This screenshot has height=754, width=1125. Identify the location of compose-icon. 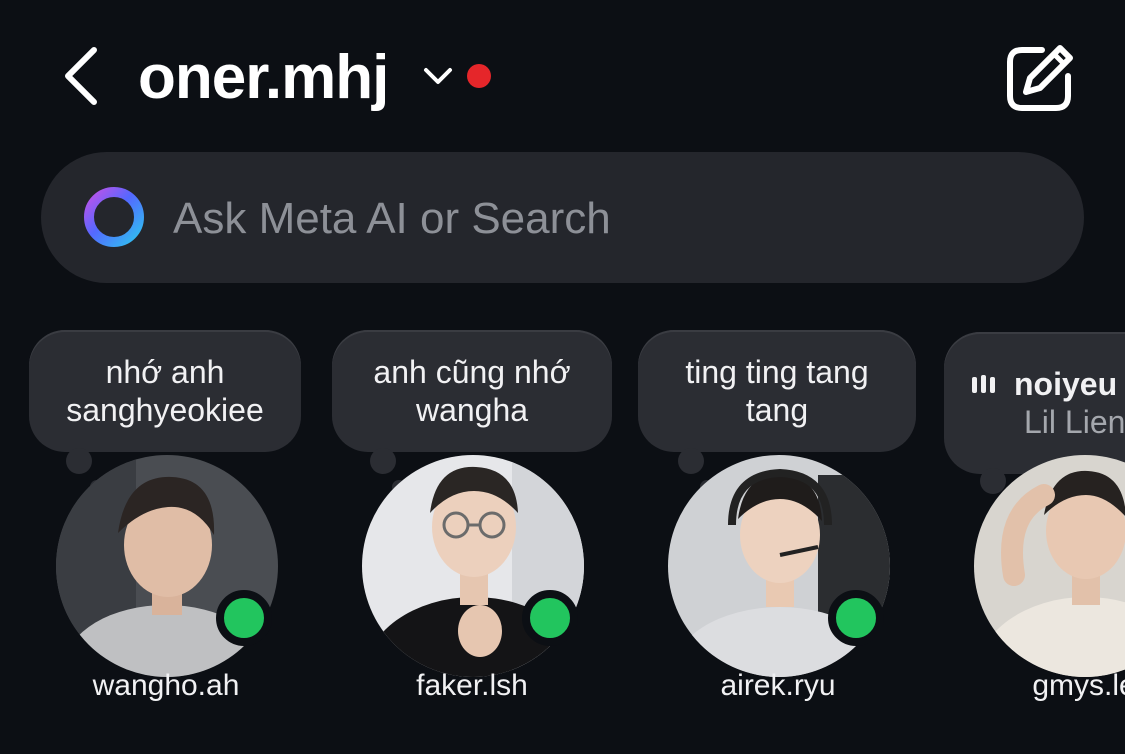
(1040, 78).